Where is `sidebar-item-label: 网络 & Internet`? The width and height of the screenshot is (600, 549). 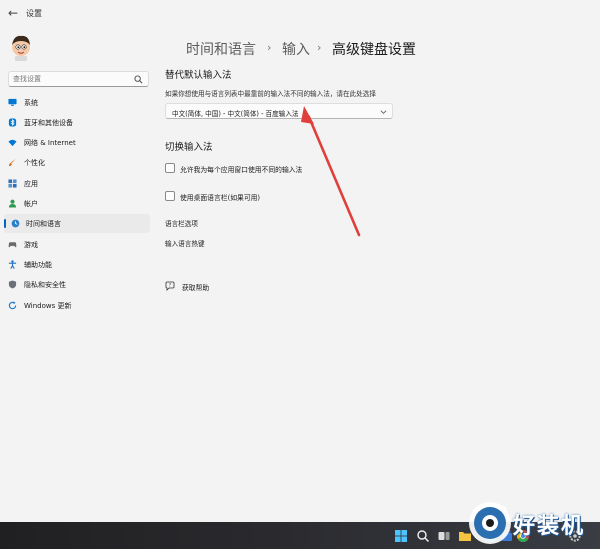
sidebar-item-label: 网络 & Internet is located at coordinates (50, 143).